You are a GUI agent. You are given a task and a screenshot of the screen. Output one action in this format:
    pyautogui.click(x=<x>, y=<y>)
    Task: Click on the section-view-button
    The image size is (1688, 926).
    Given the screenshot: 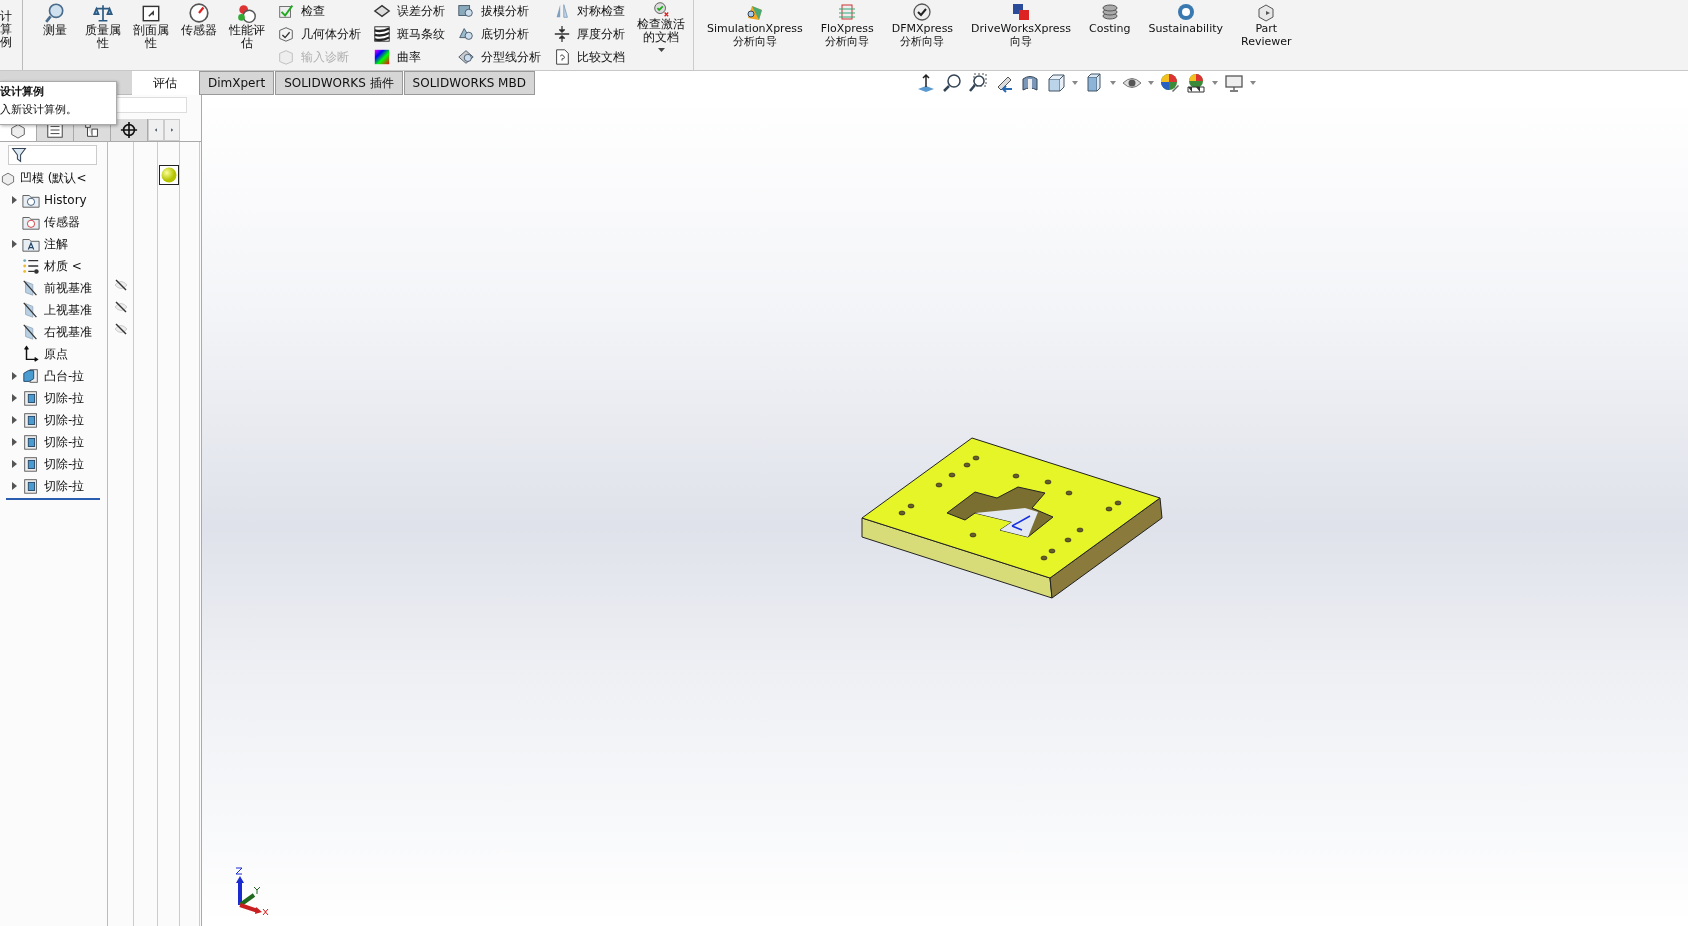 What is the action you would take?
    pyautogui.click(x=1029, y=83)
    